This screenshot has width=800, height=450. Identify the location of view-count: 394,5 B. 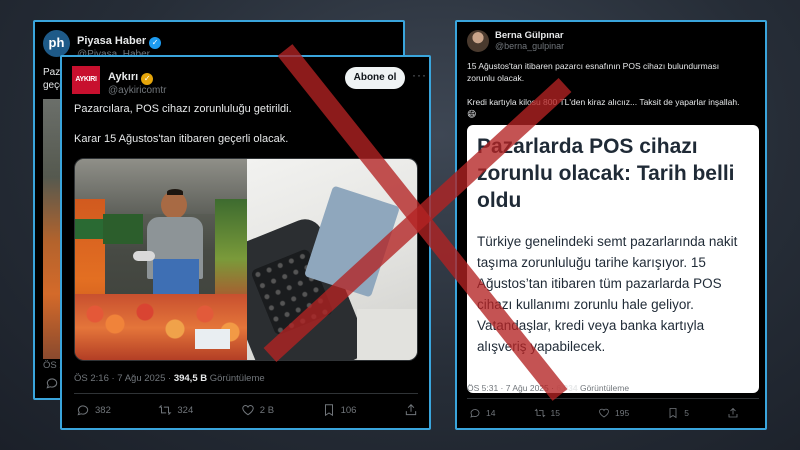
(190, 378).